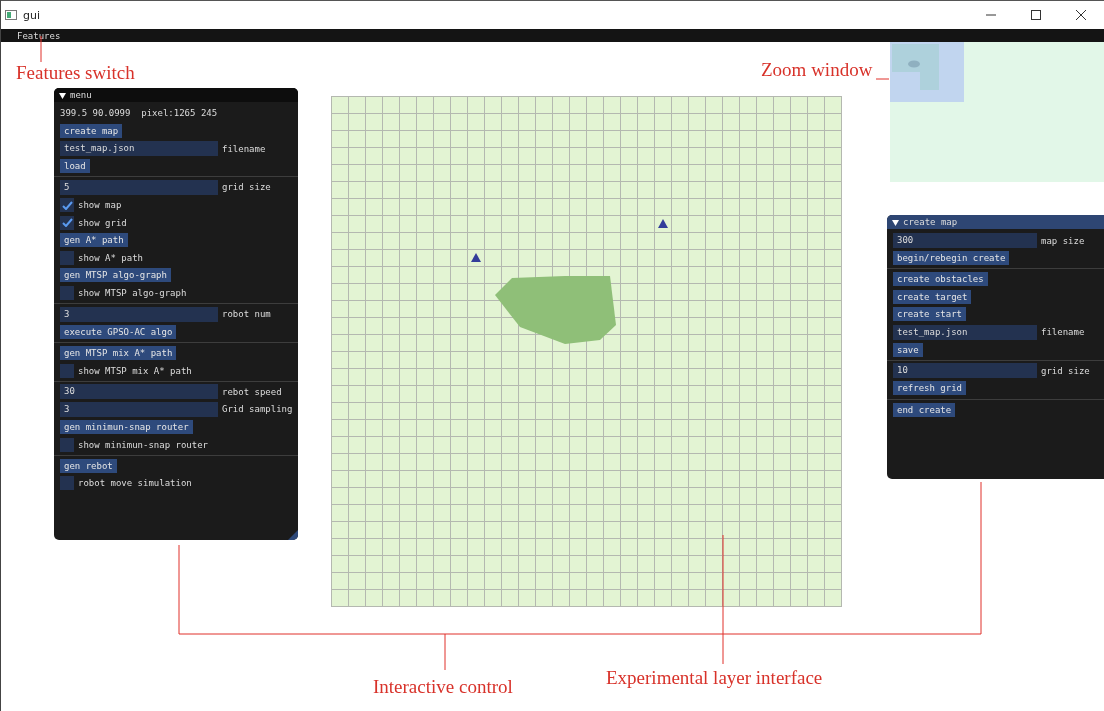 Image resolution: width=1104 pixels, height=711 pixels. What do you see at coordinates (115, 275) in the screenshot?
I see `button: gen MTSP algo-graph` at bounding box center [115, 275].